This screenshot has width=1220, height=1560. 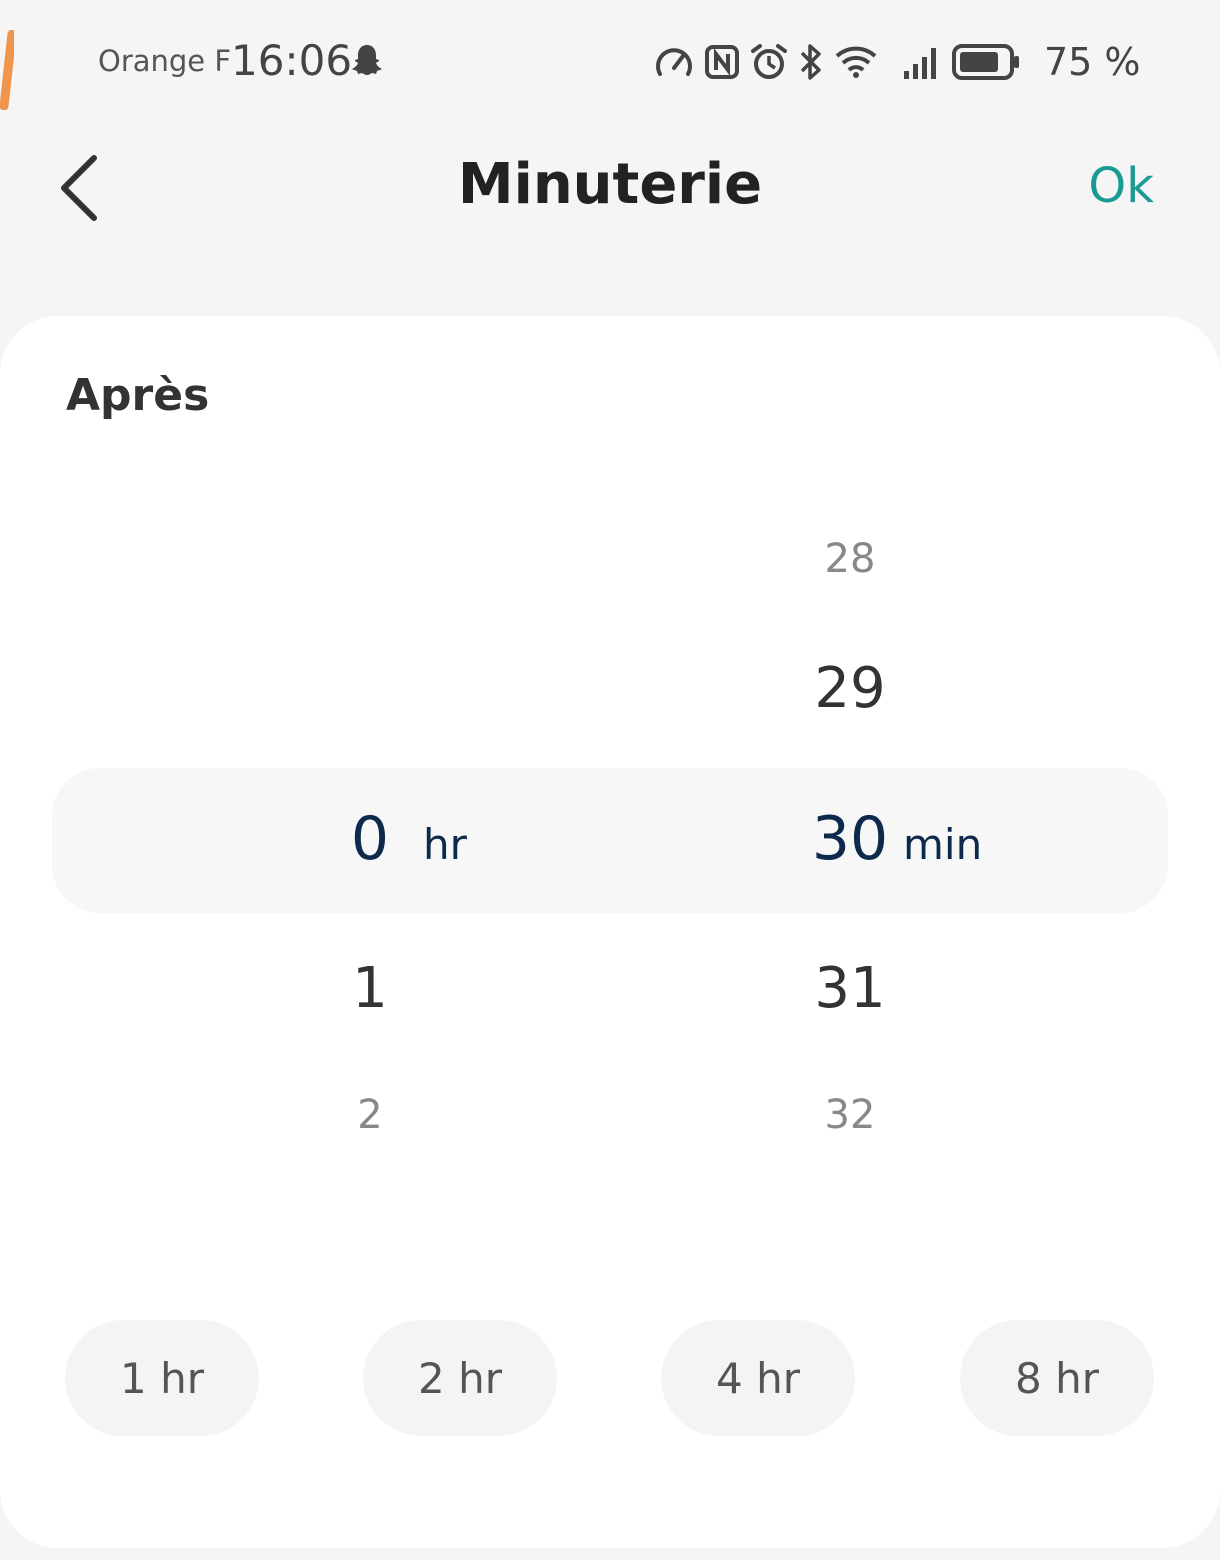 What do you see at coordinates (1121, 186) in the screenshot?
I see `ok-button: Ok` at bounding box center [1121, 186].